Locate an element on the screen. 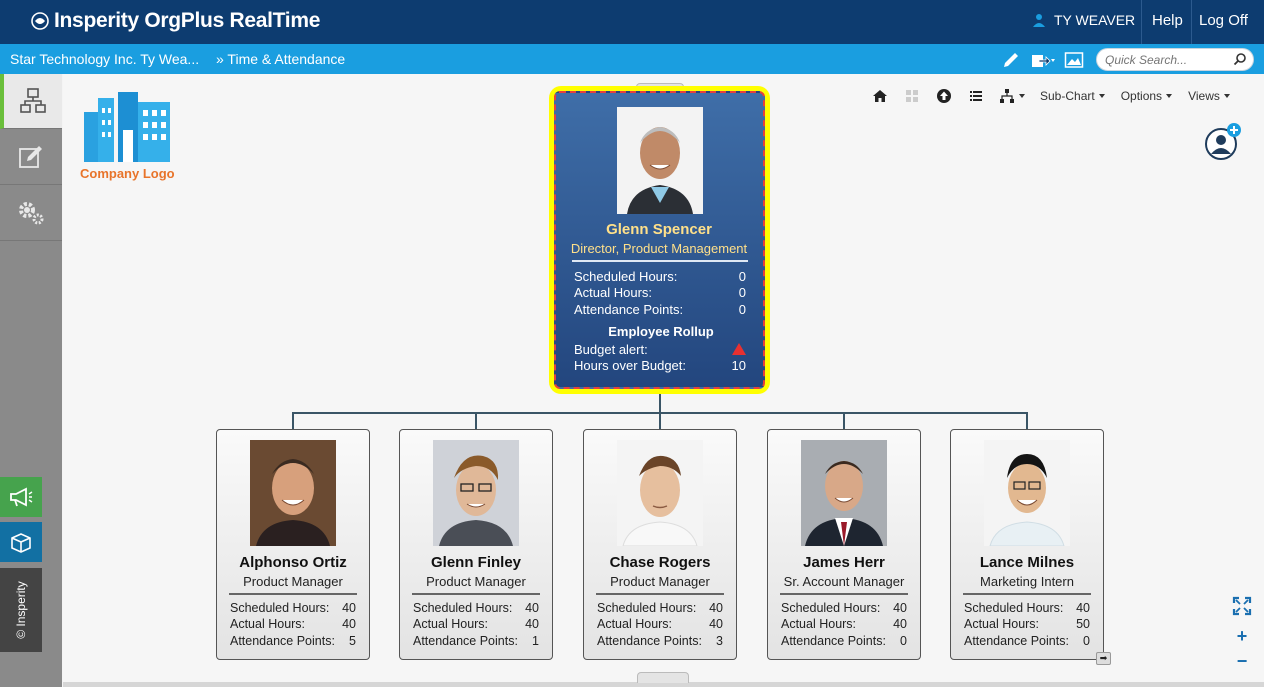  chevron-down-icon is located at coordinates (1169, 96).